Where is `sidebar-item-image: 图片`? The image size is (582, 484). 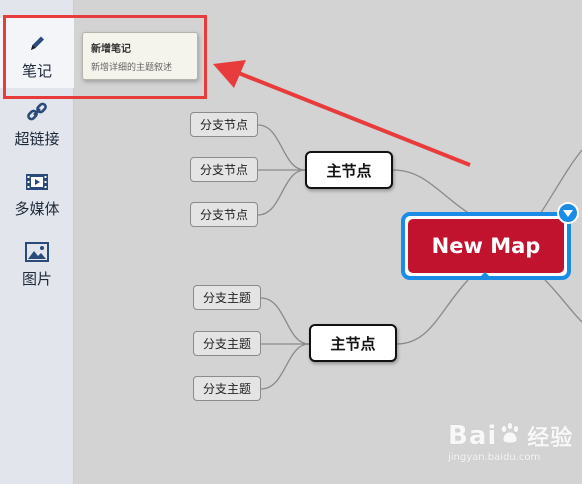 sidebar-item-image: 图片 is located at coordinates (37, 268).